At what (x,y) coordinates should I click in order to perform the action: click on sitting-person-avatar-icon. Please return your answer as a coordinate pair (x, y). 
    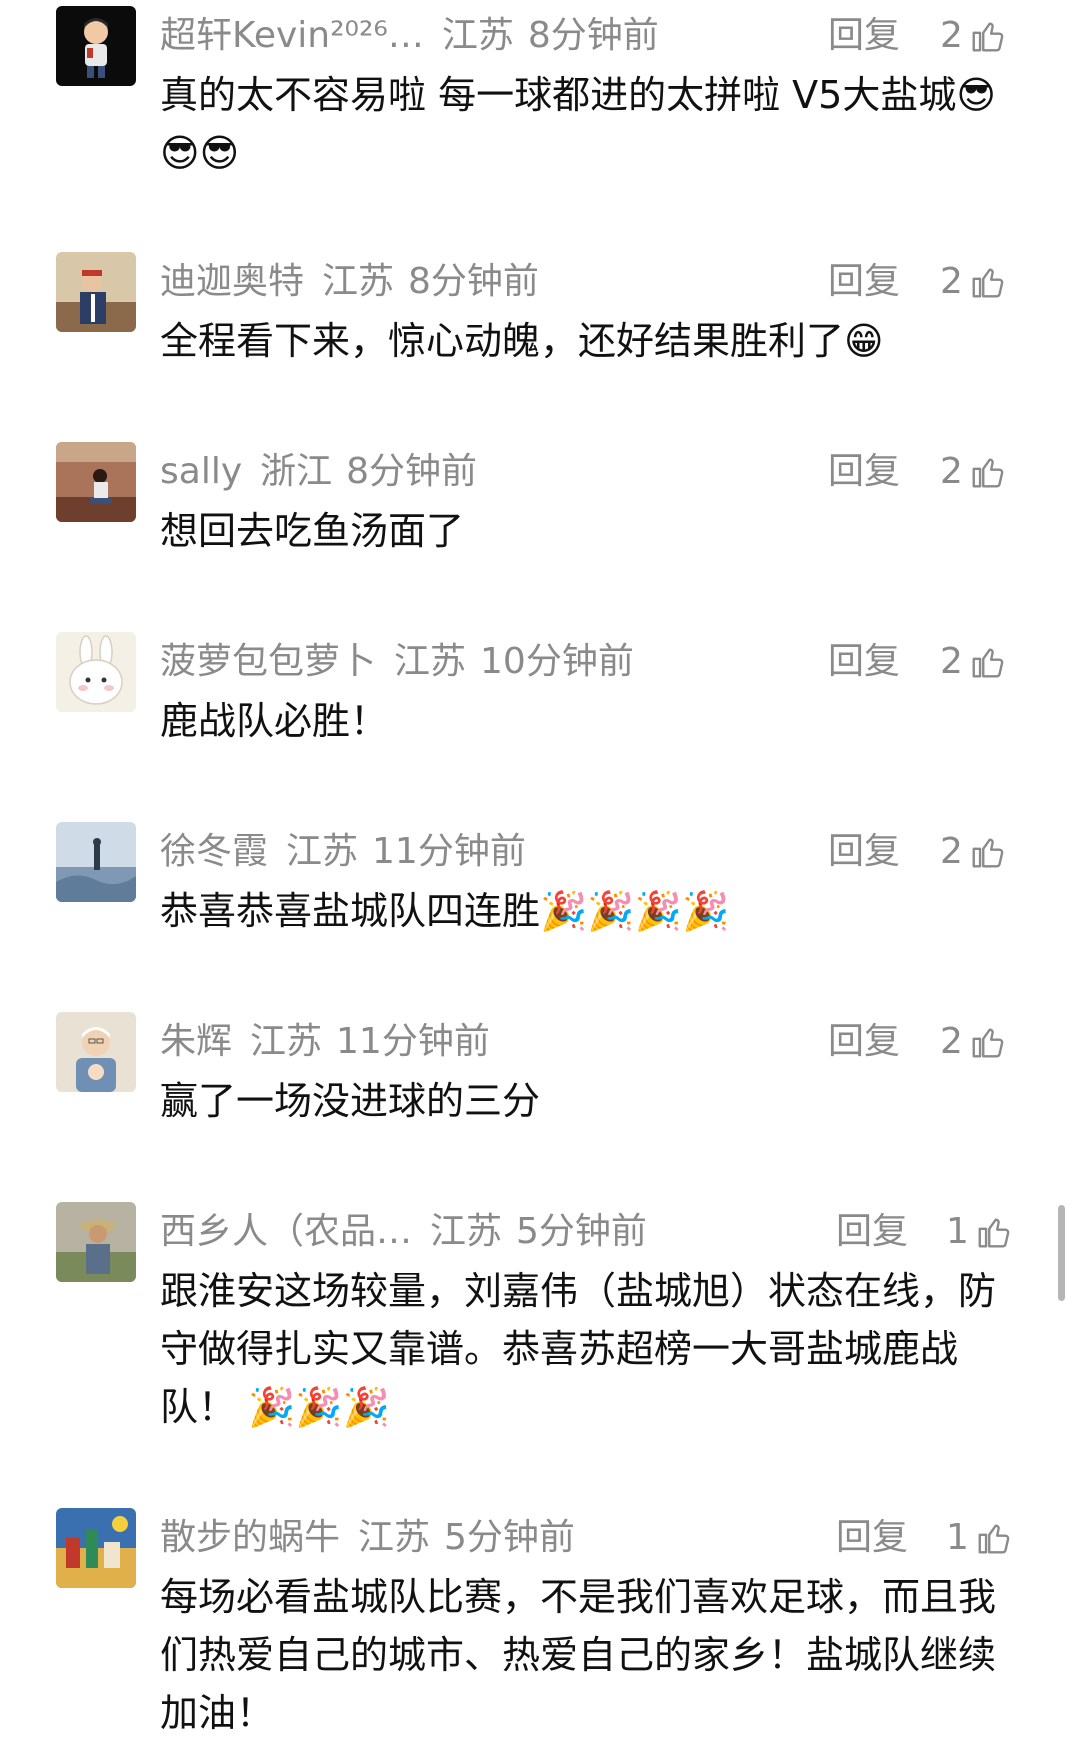
    Looking at the image, I should click on (96, 482).